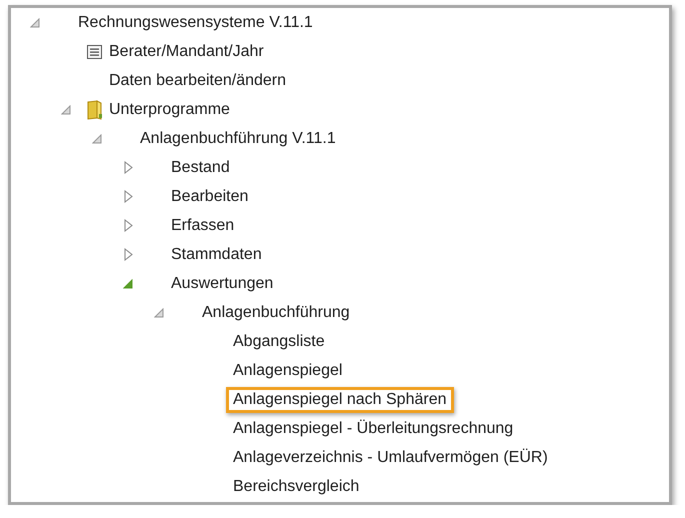 Image resolution: width=685 pixels, height=518 pixels. Describe the element at coordinates (94, 110) in the screenshot. I see `folder-icon` at that location.